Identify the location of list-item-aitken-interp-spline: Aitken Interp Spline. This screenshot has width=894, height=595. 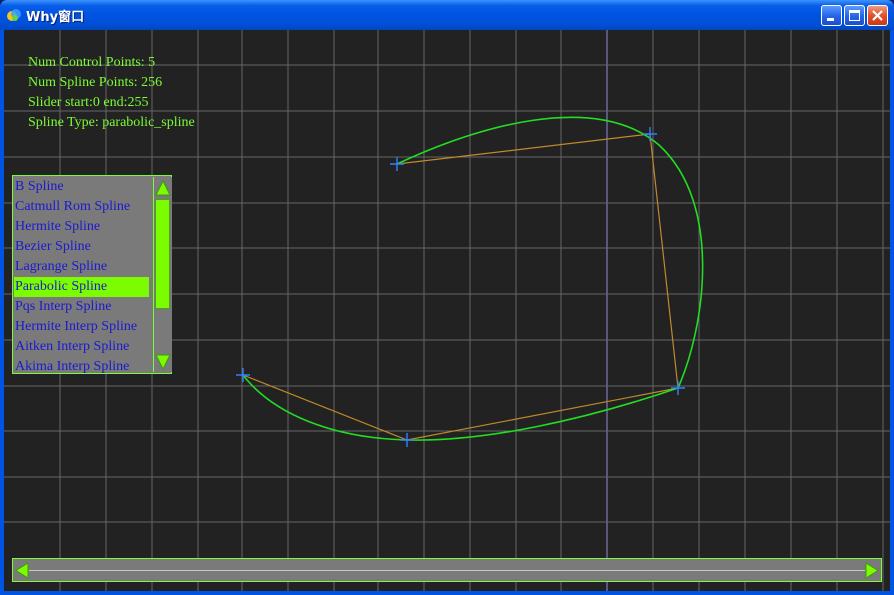
(81, 347).